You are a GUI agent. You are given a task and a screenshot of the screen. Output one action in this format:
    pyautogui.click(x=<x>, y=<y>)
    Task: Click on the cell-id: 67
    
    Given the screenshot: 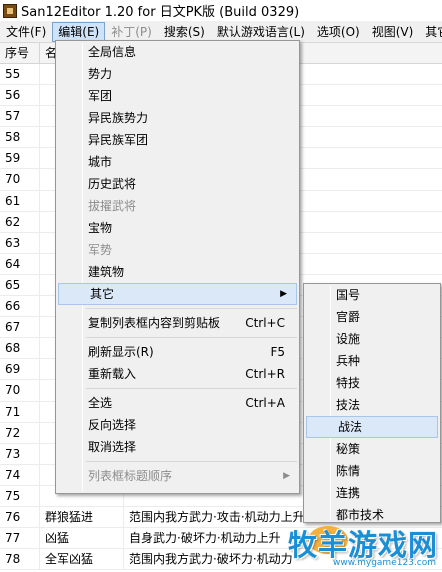 What is the action you would take?
    pyautogui.click(x=20, y=327)
    